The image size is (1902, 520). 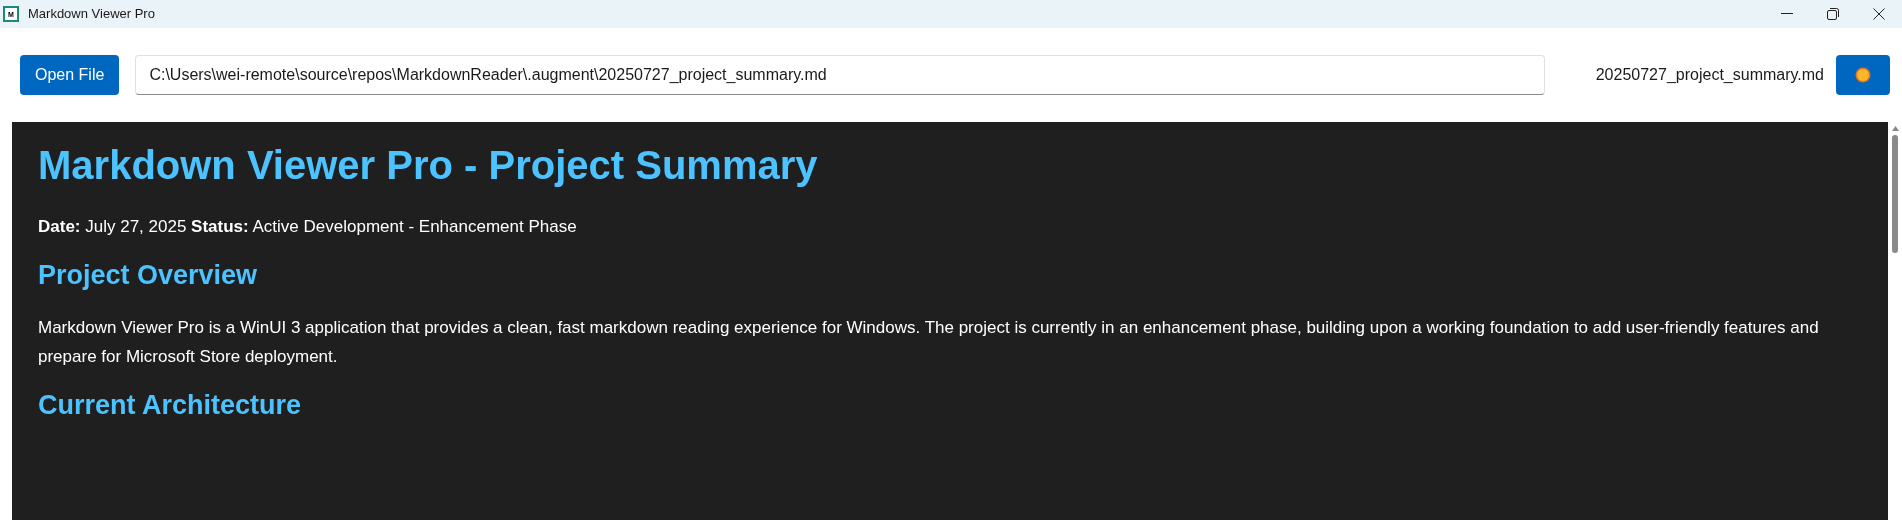 I want to click on path-field: C:\Users\wei-remote\source\repos\MarkdownReader\.augment\20250727_project_summary.md, so click(x=840, y=75).